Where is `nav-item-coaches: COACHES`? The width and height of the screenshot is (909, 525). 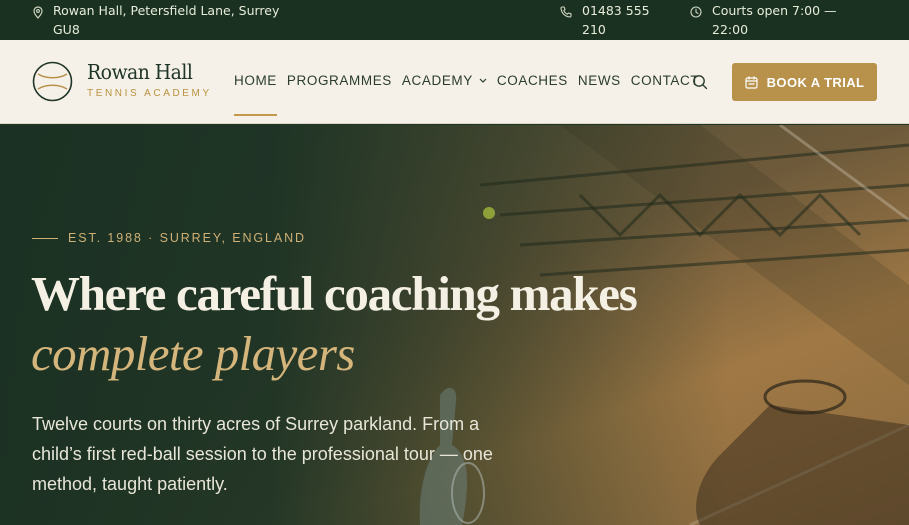
nav-item-coaches: COACHES is located at coordinates (532, 80).